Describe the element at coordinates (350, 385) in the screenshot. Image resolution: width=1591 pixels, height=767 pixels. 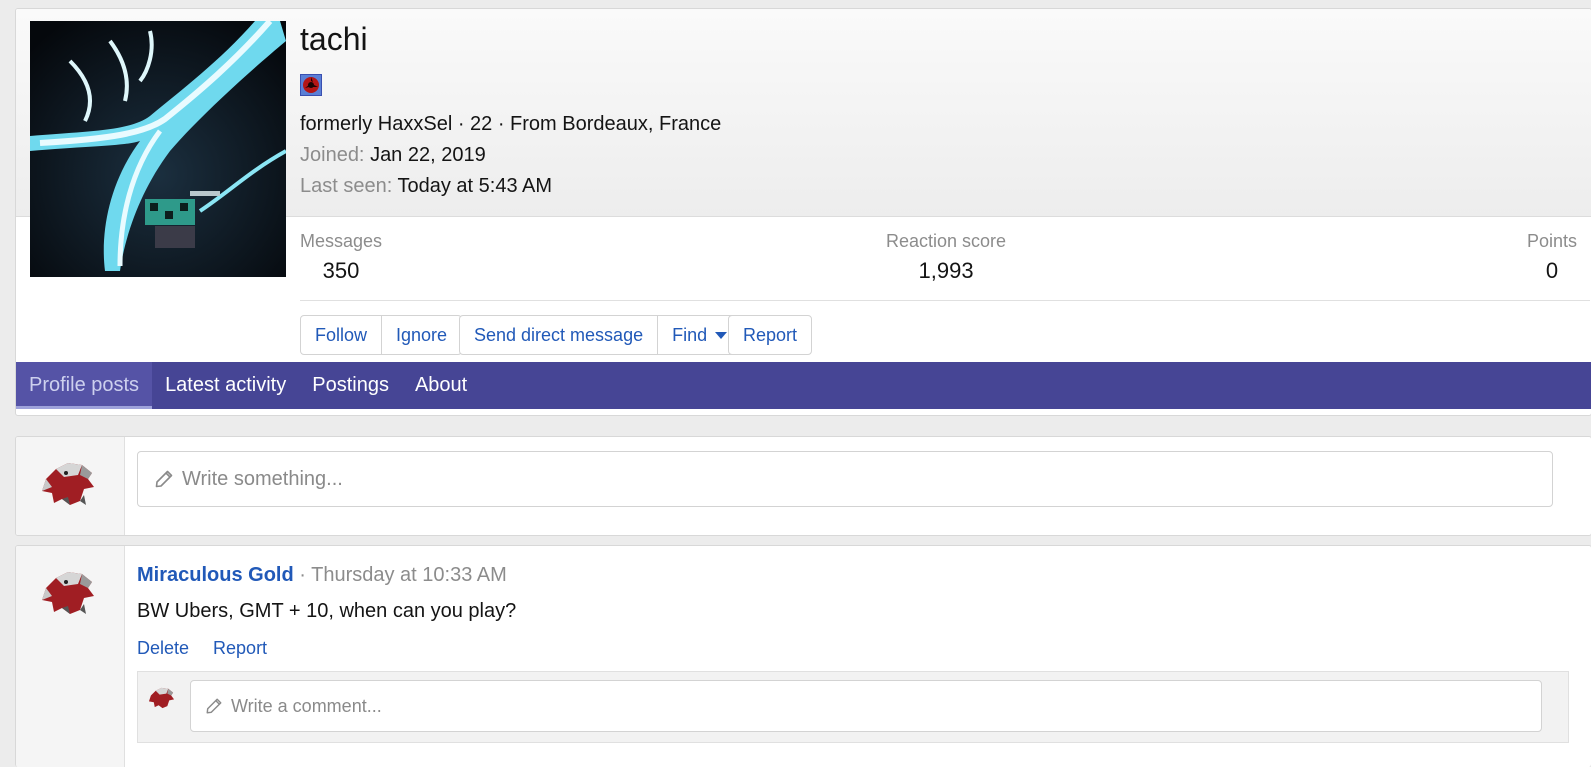
I see `tab-postings: Postings` at that location.